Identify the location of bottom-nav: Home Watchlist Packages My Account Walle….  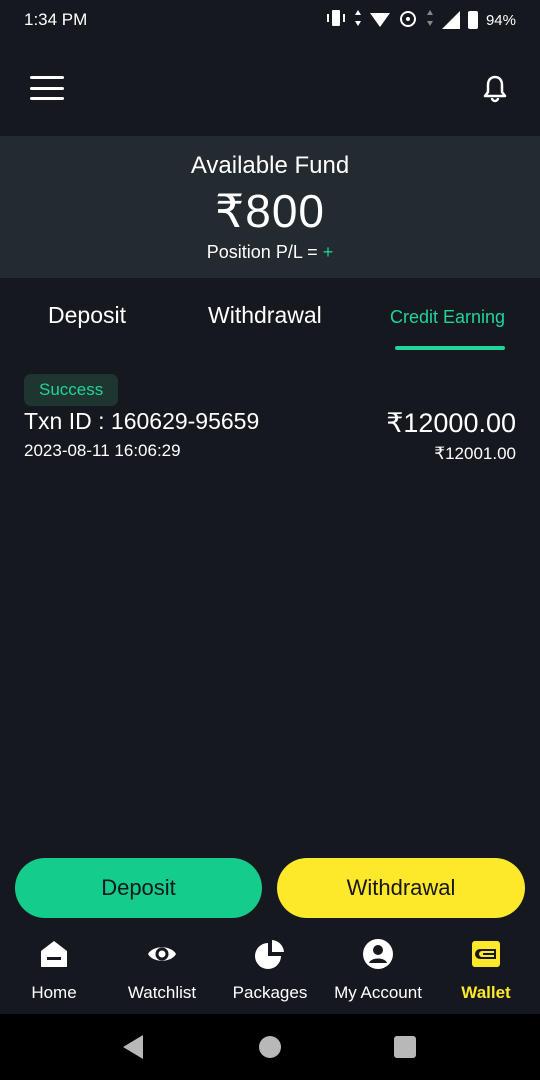
(270, 971).